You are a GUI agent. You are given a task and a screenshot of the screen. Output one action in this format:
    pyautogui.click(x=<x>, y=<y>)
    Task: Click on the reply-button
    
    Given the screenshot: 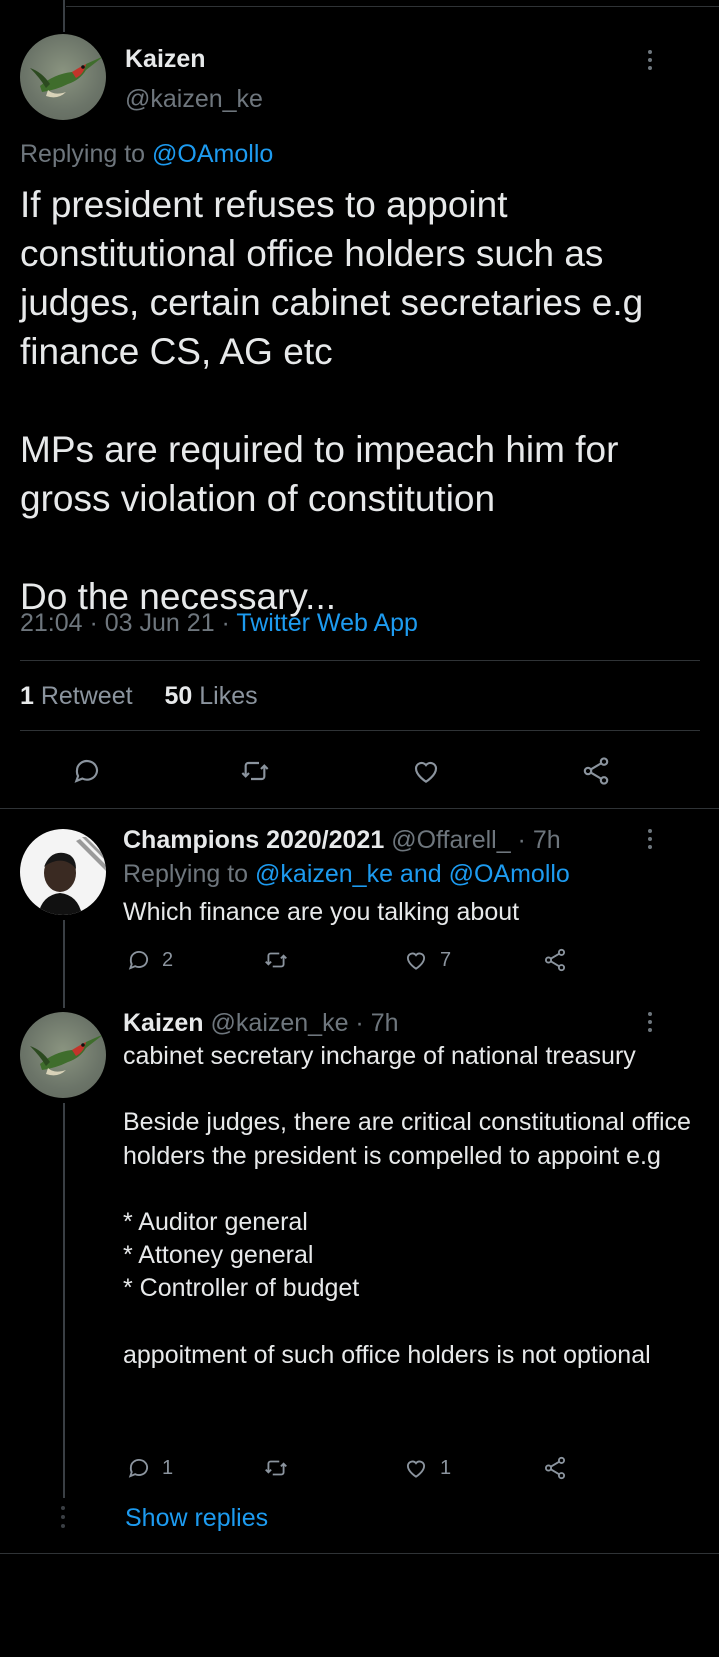 What is the action you would take?
    pyautogui.click(x=87, y=771)
    